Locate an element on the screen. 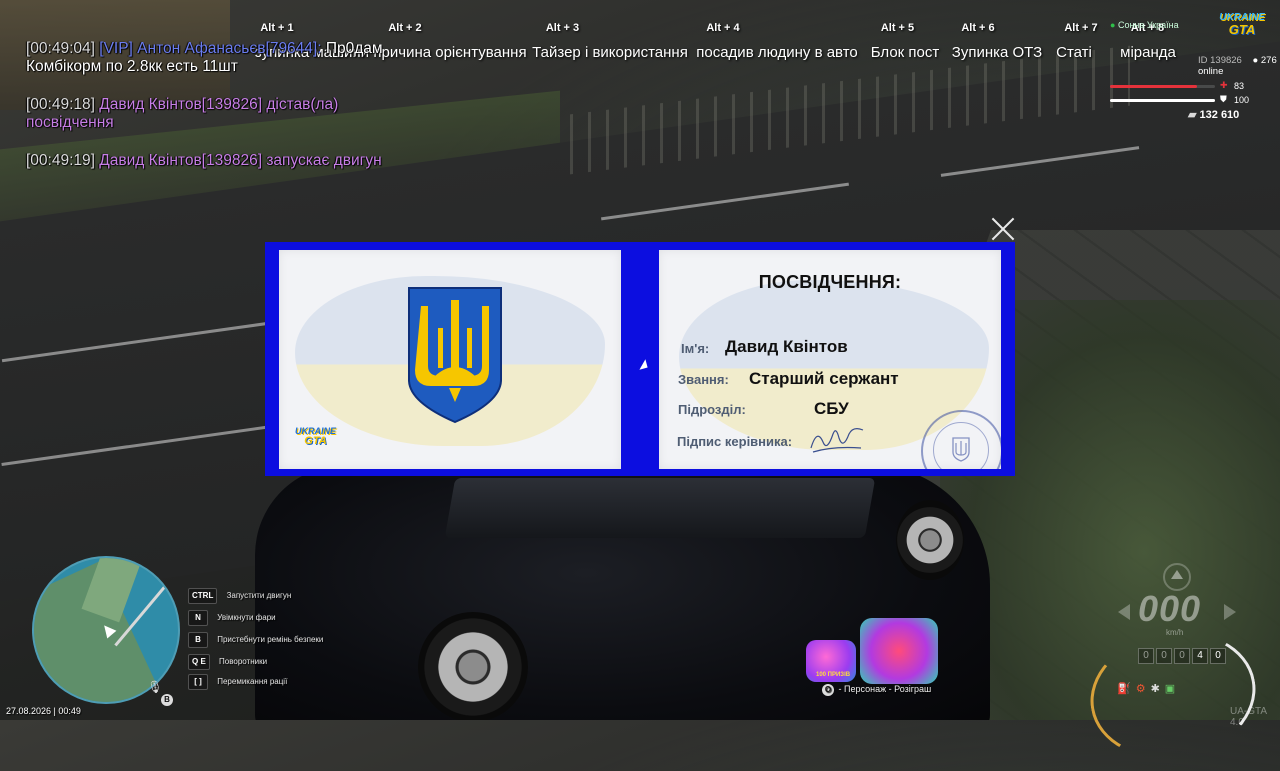 The height and width of the screenshot is (771, 1280). hint-key: B is located at coordinates (198, 640).